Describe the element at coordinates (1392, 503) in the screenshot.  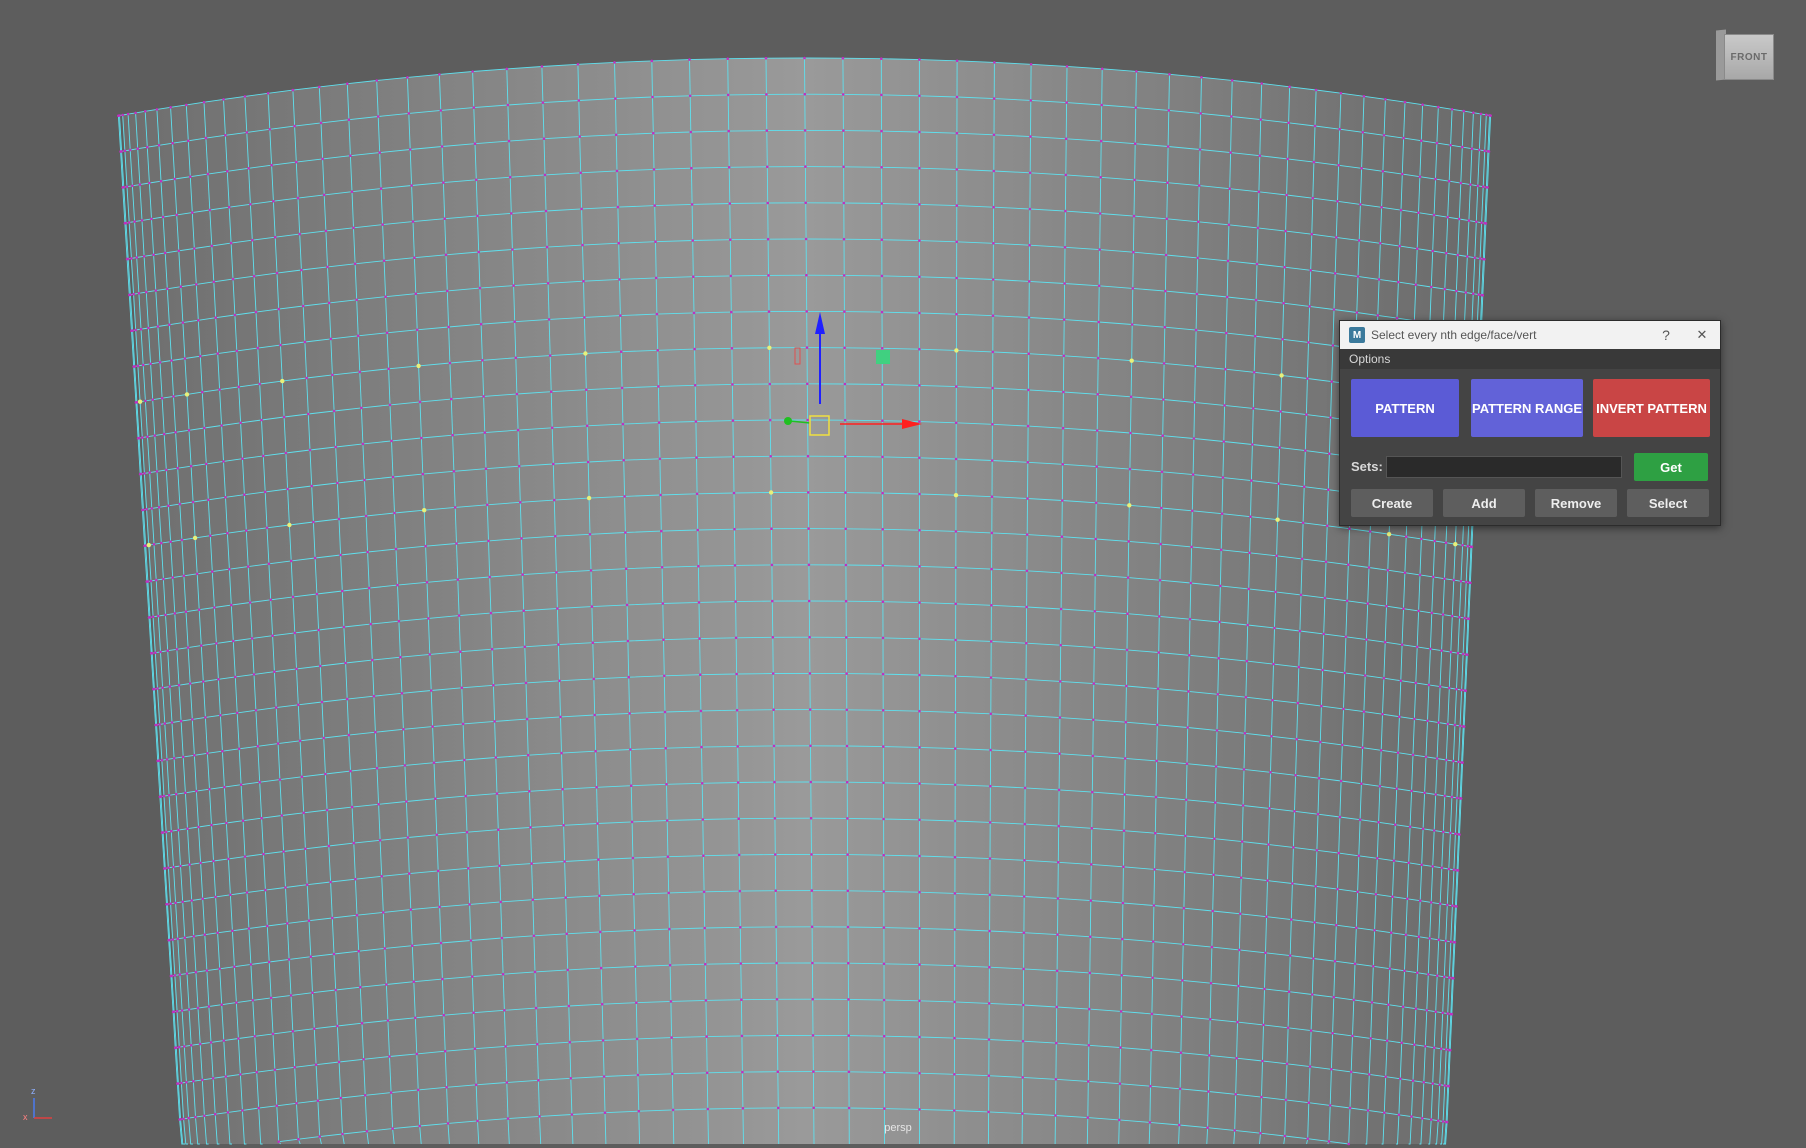
I see `create-button: Create` at that location.